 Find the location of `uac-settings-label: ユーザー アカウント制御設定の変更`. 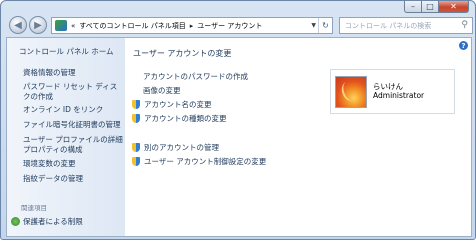

uac-settings-label: ユーザー アカウント制御設定の変更 is located at coordinates (205, 161).